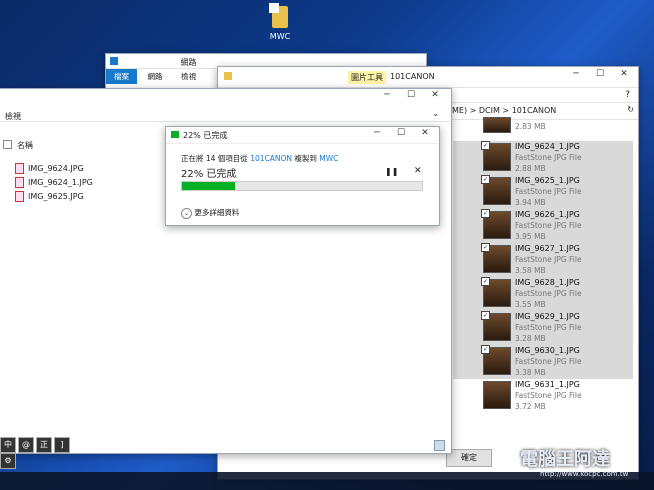 This screenshot has height=490, width=654. Describe the element at coordinates (328, 158) in the screenshot. I see `copy-dest-link: MWC` at that location.